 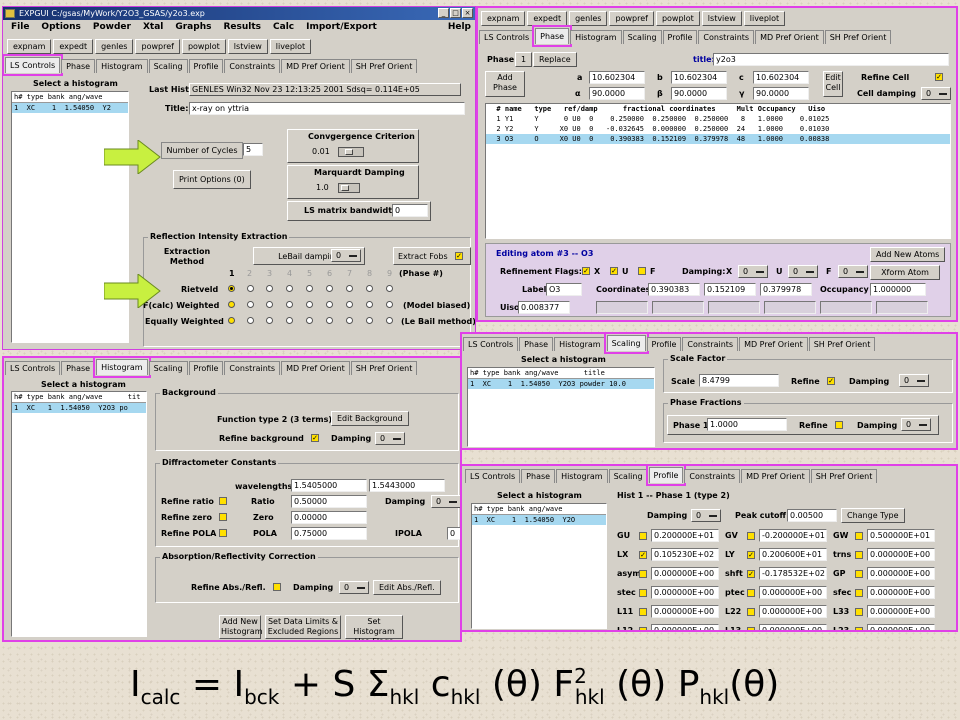 I want to click on profile-param-input: 0.200600E+01, so click(x=793, y=554).